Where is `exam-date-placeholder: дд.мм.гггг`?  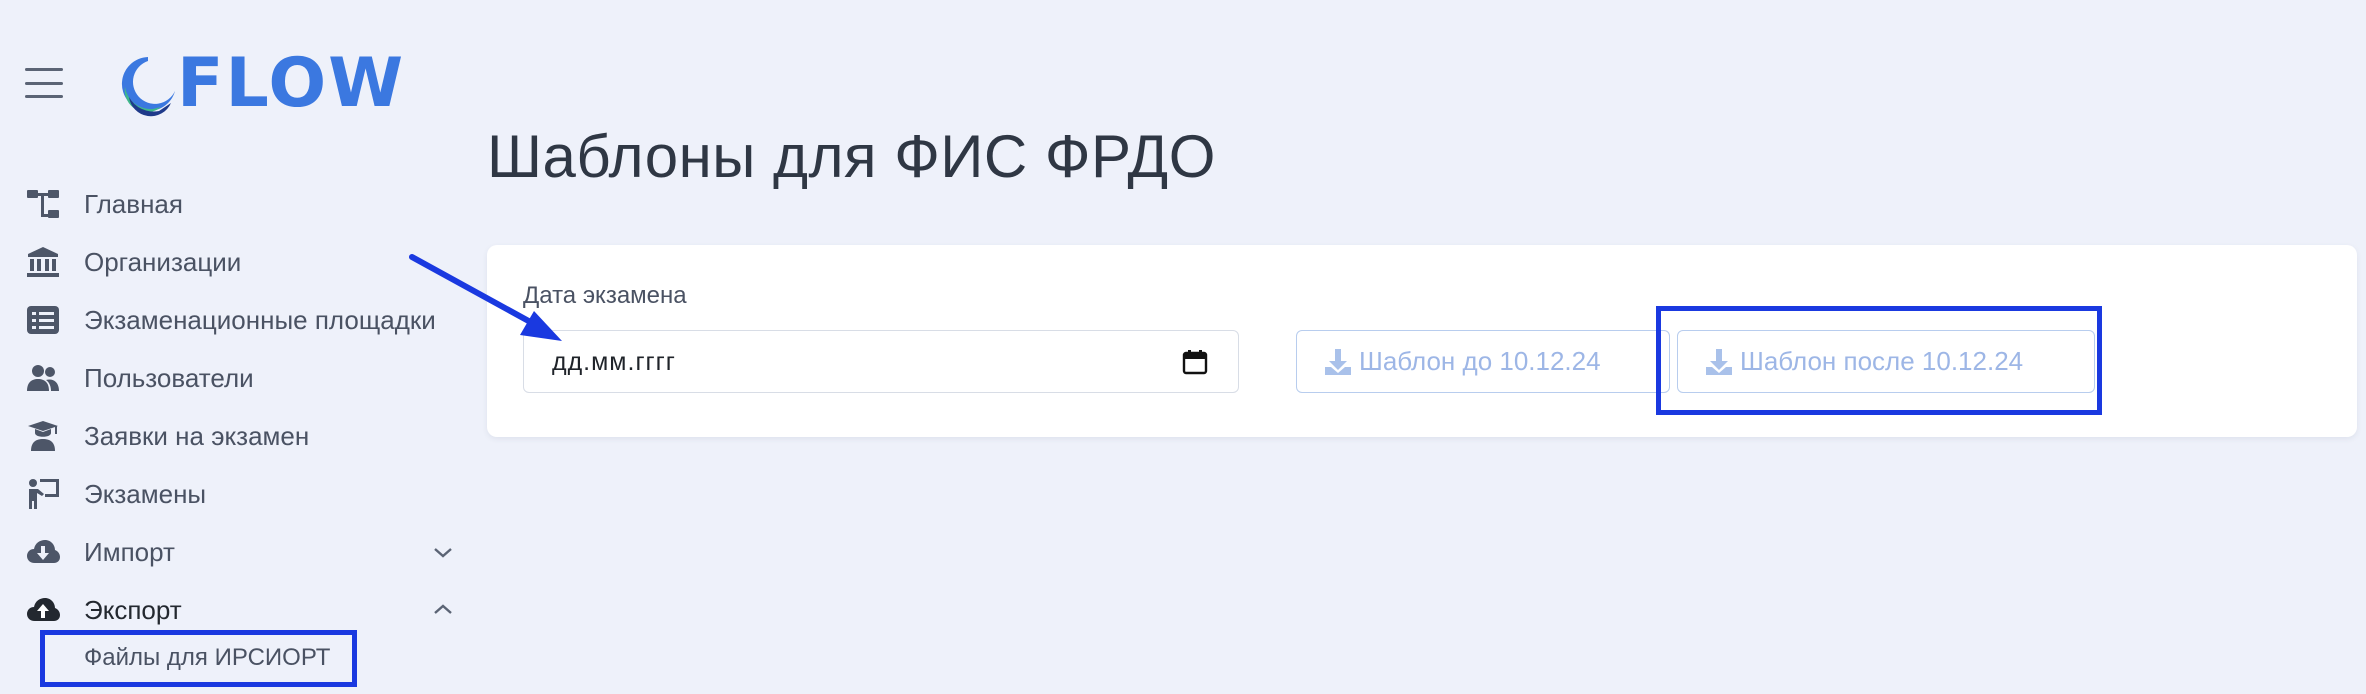 exam-date-placeholder: дд.мм.гггг is located at coordinates (614, 362).